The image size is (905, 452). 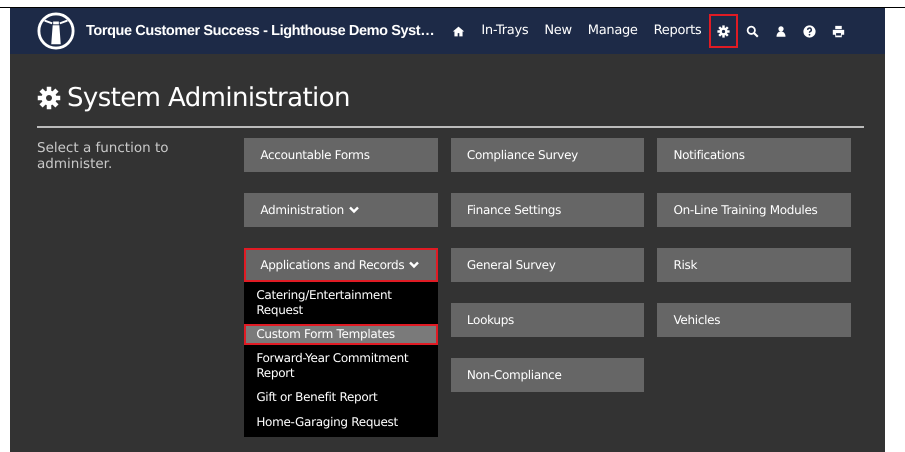 What do you see at coordinates (753, 31) in the screenshot?
I see `search-icon` at bounding box center [753, 31].